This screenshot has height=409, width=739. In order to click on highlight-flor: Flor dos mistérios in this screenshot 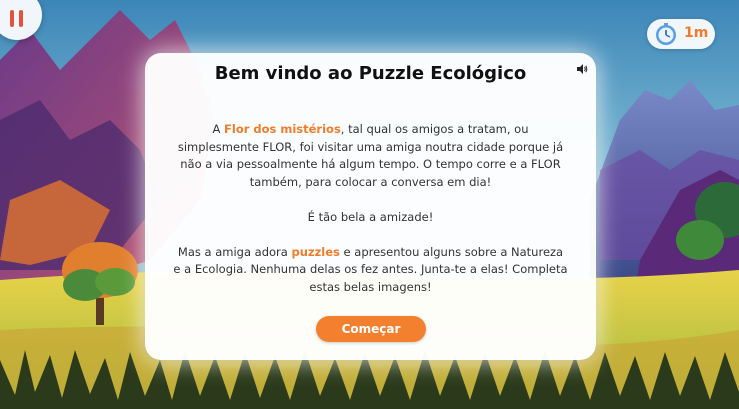, I will do `click(282, 129)`.